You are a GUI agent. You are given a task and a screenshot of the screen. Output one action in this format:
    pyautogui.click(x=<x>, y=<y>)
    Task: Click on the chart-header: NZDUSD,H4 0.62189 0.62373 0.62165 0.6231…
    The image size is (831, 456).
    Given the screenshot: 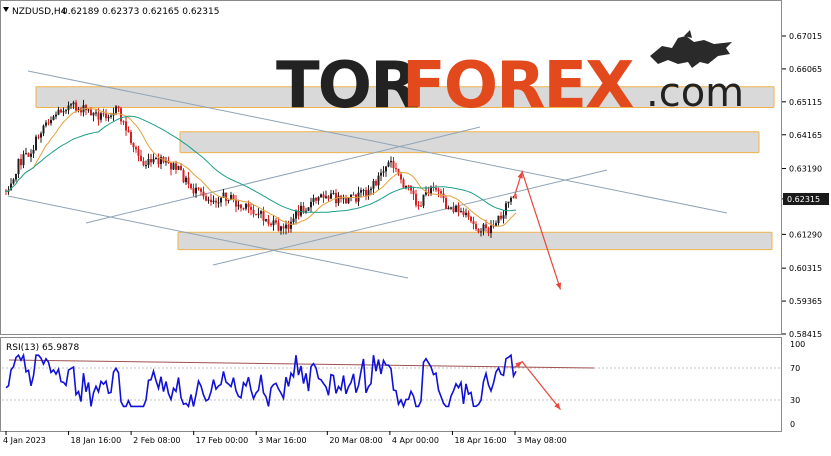 What is the action you would take?
    pyautogui.click(x=111, y=12)
    